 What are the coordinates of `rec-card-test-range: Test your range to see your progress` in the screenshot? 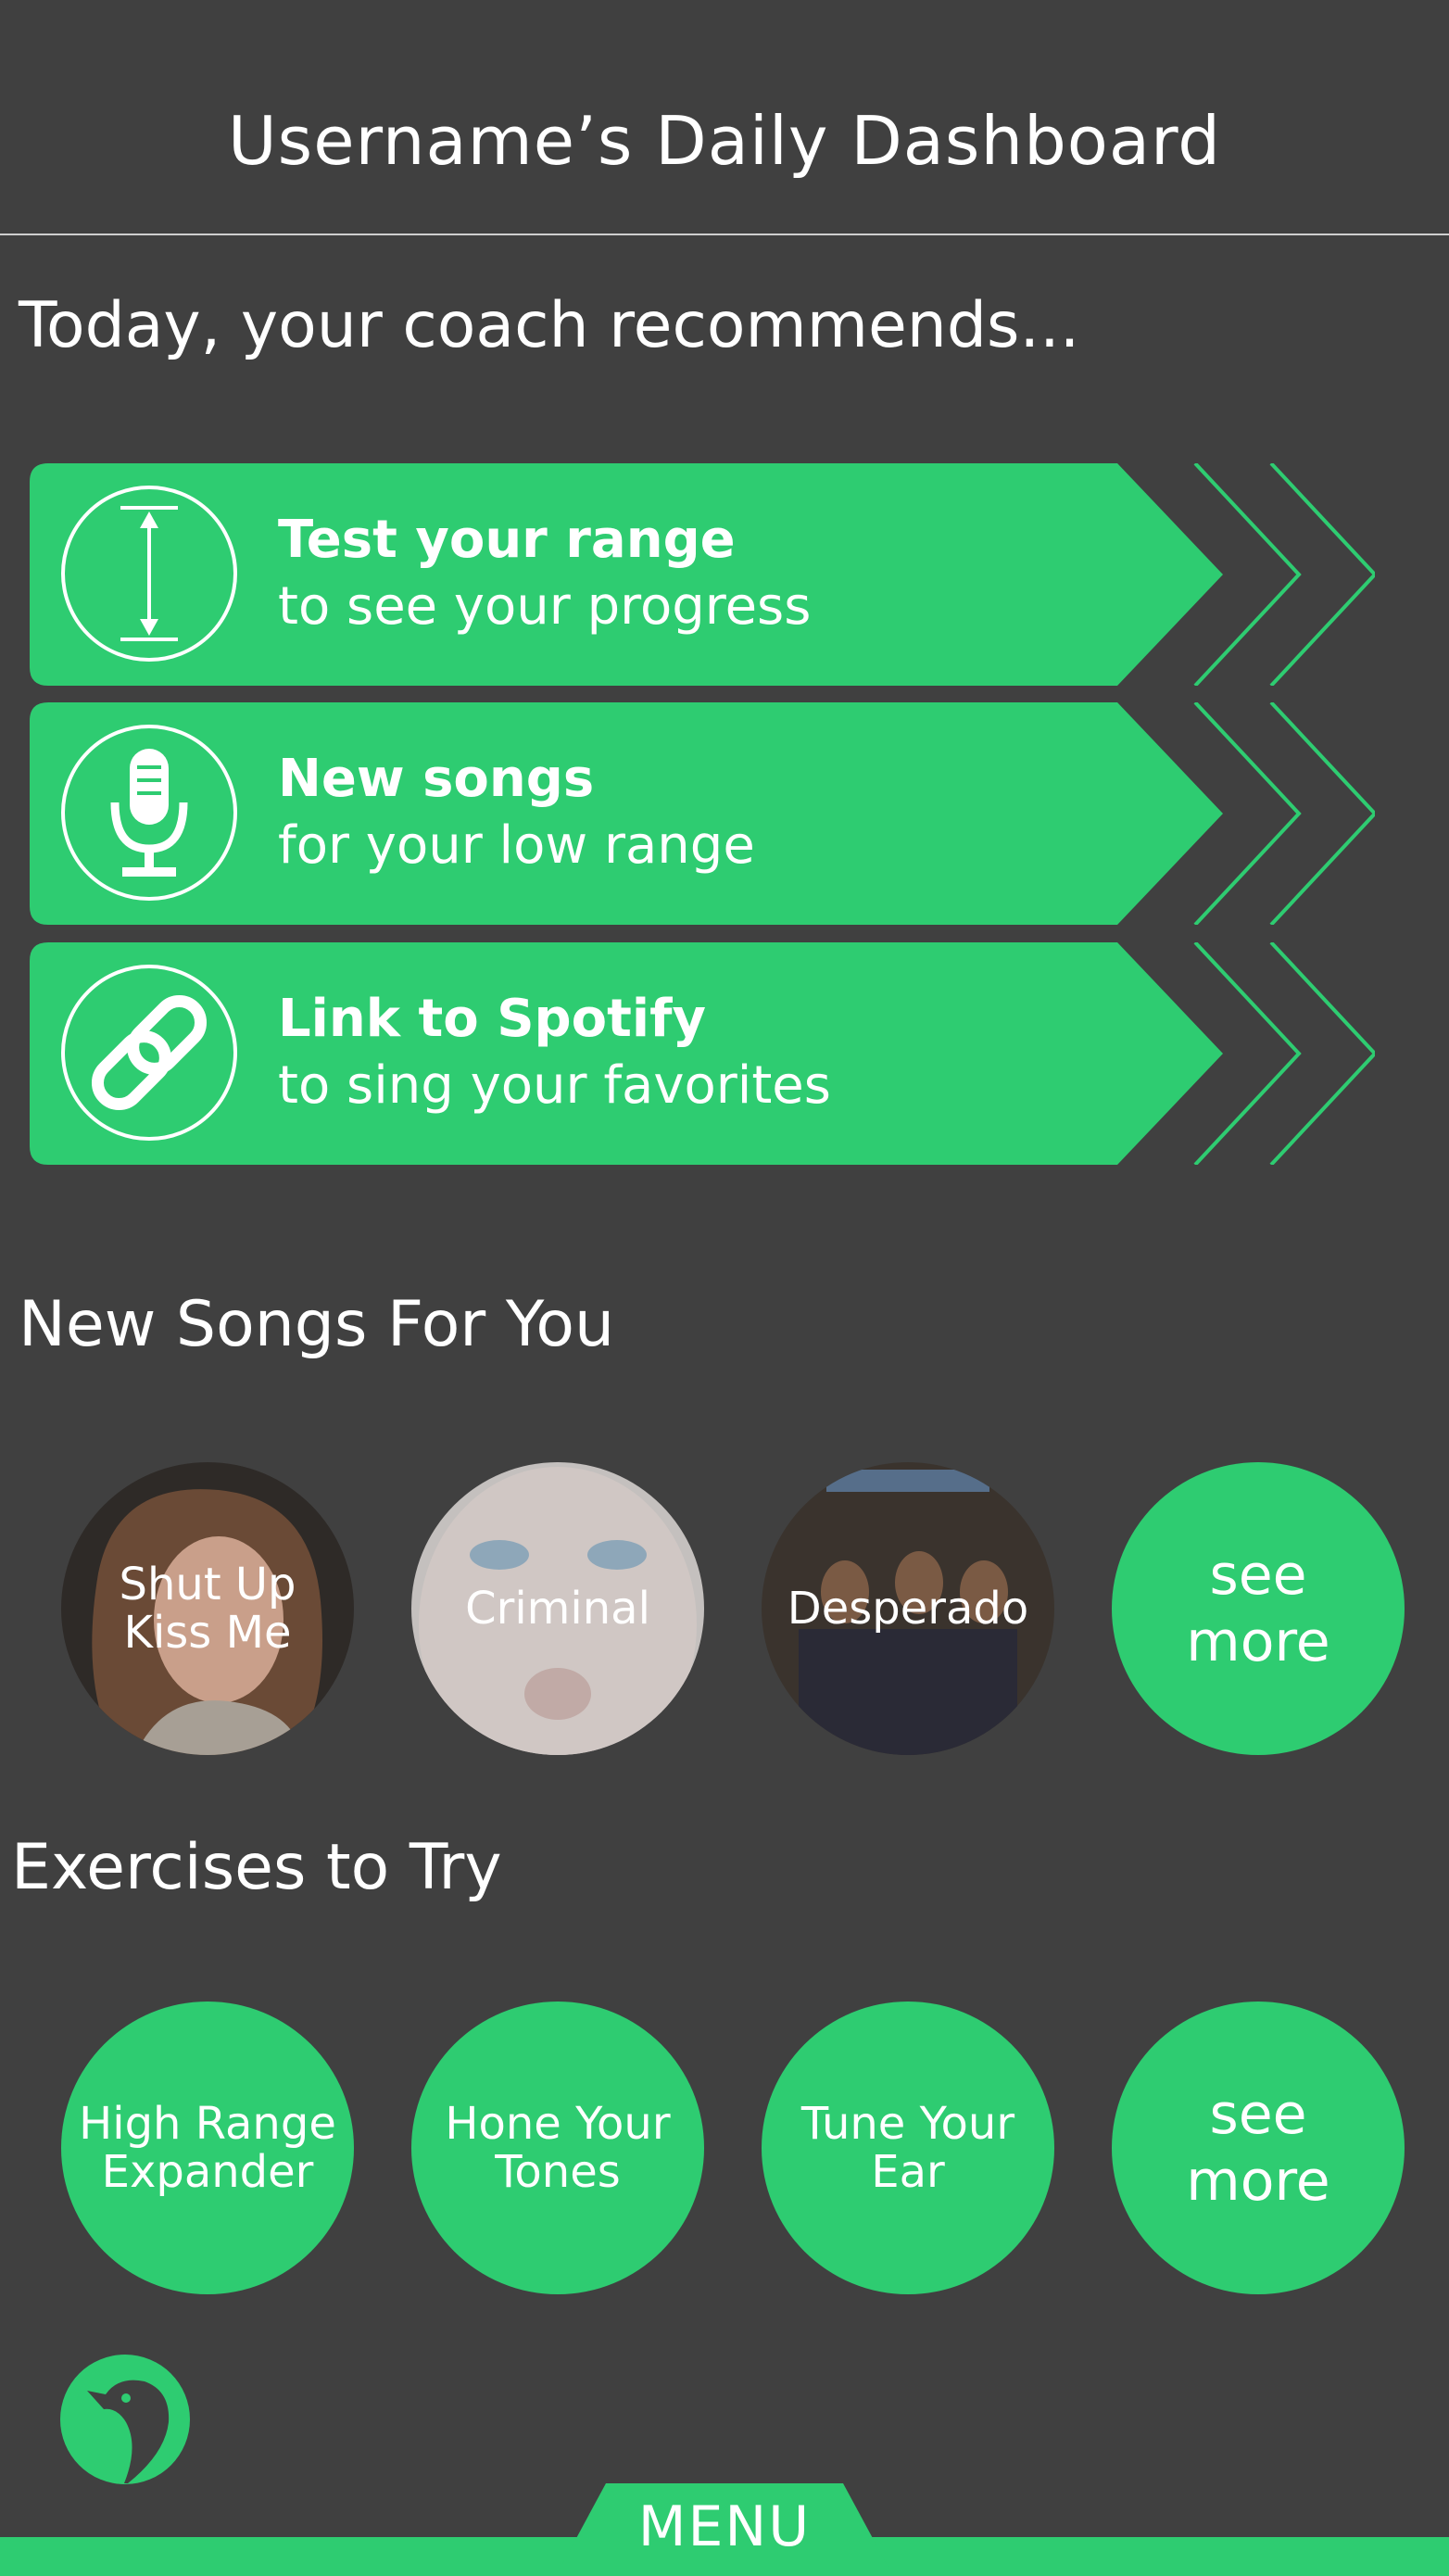 It's located at (626, 574).